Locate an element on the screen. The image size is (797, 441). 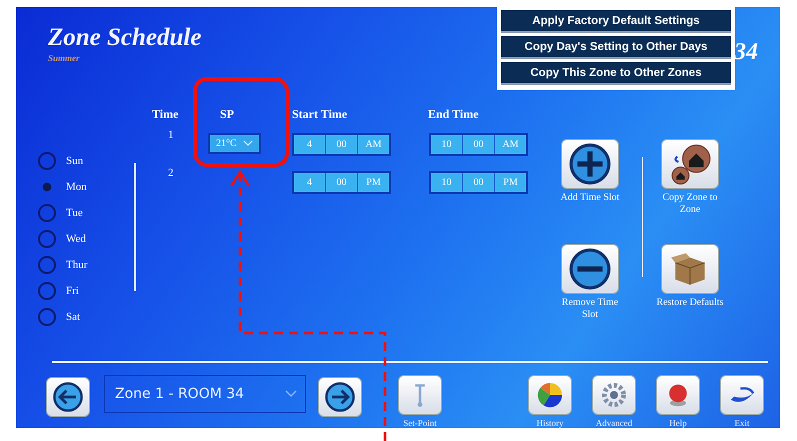
help-button is located at coordinates (678, 395).